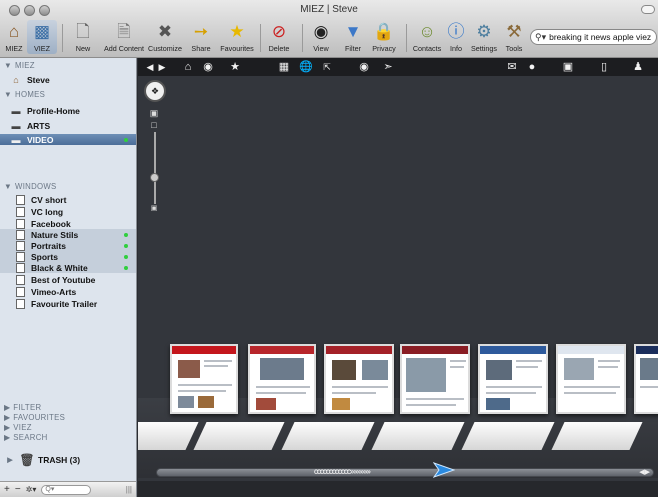  Describe the element at coordinates (444, 470) in the screenshot. I see `scroll-thumb-arrow-icon` at that location.